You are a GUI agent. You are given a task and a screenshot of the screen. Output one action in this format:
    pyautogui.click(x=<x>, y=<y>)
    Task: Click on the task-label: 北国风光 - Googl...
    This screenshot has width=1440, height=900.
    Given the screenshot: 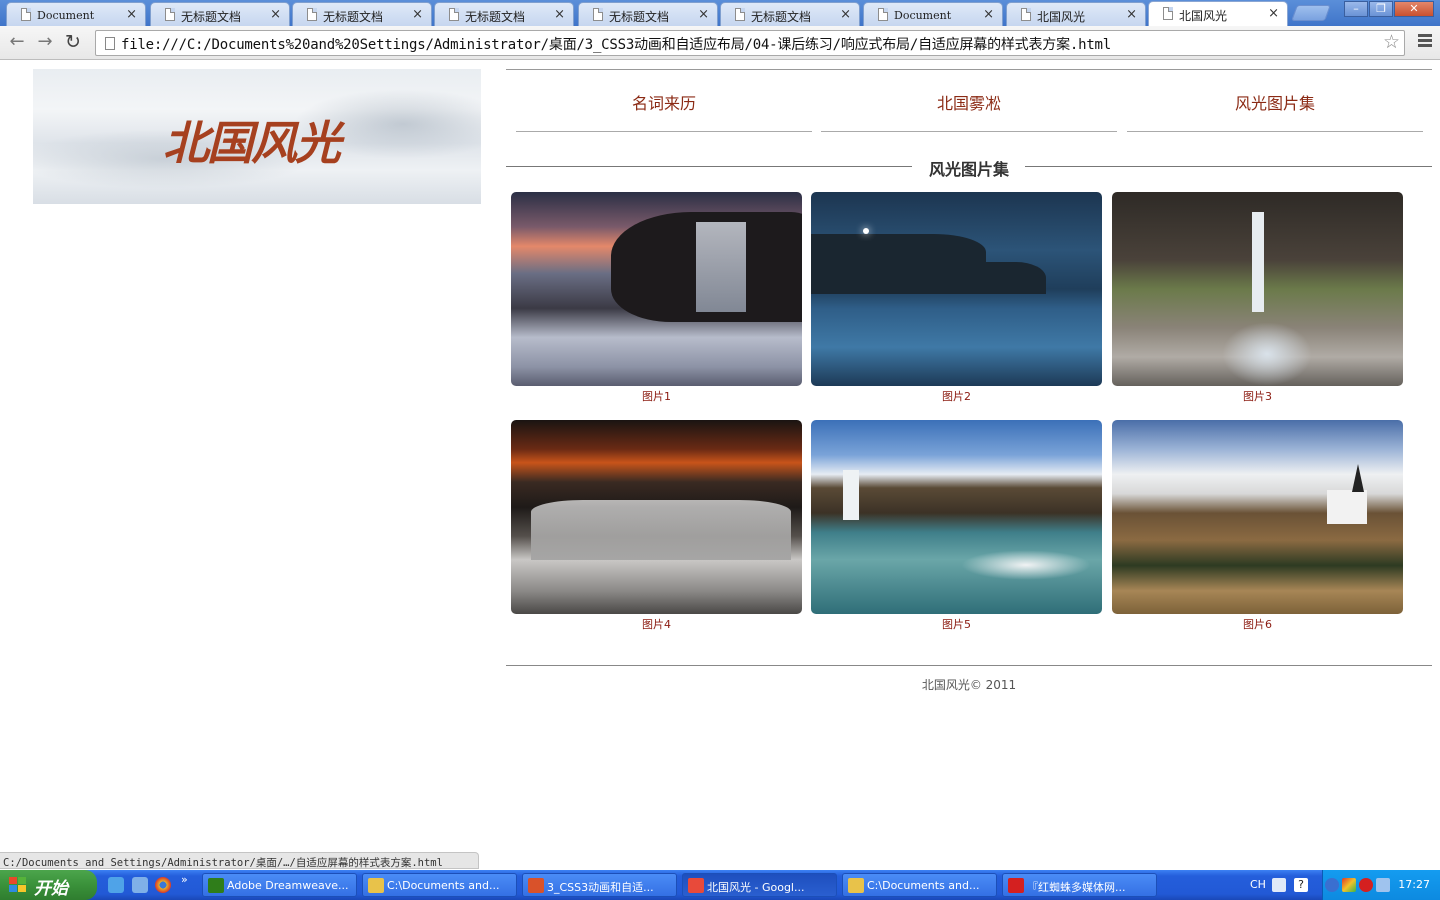 What is the action you would take?
    pyautogui.click(x=756, y=887)
    